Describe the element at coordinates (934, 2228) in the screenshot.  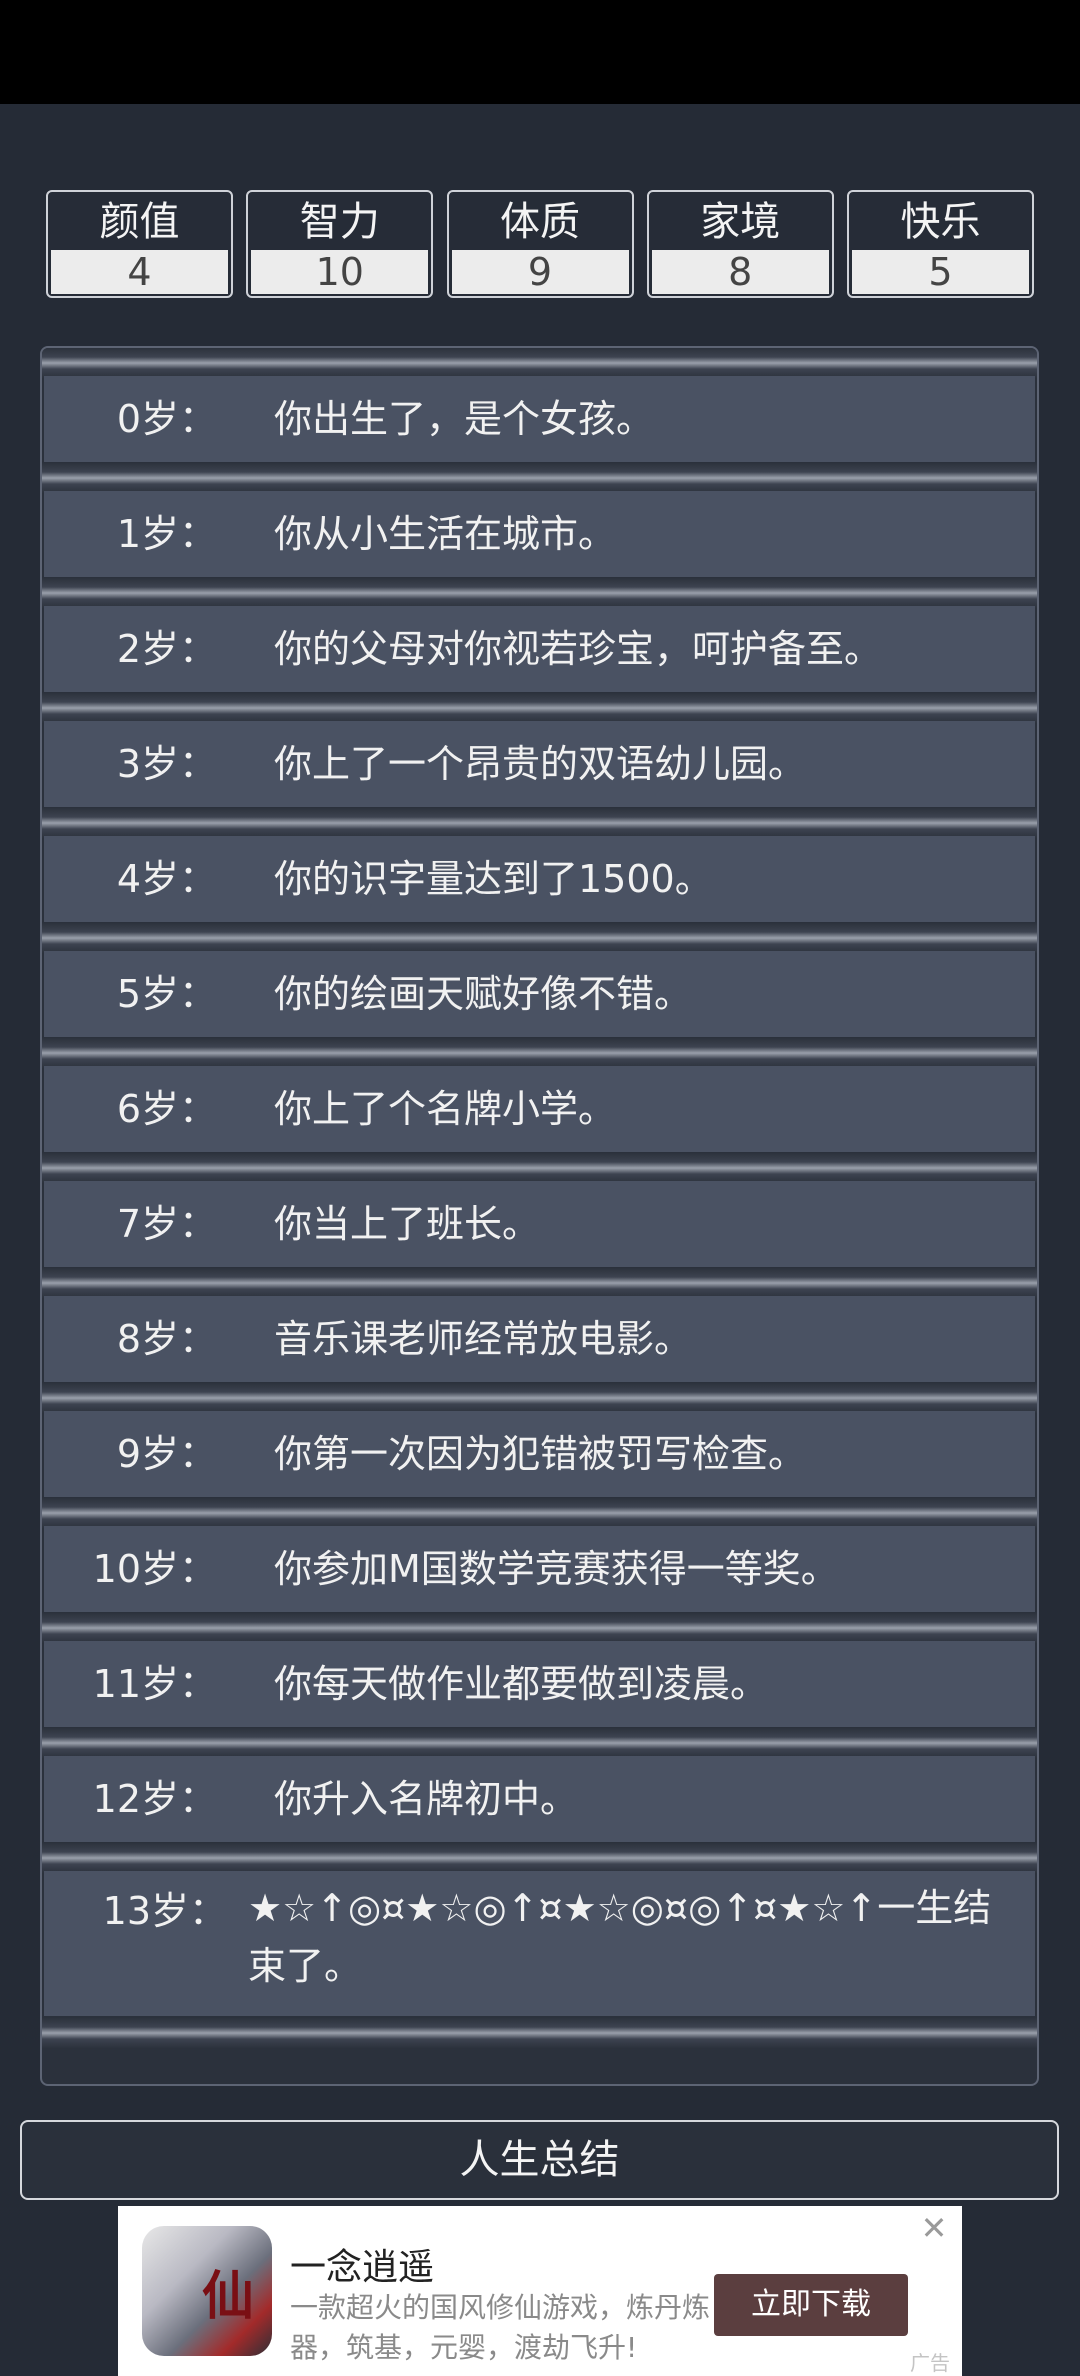
I see `close-icon: ✕` at that location.